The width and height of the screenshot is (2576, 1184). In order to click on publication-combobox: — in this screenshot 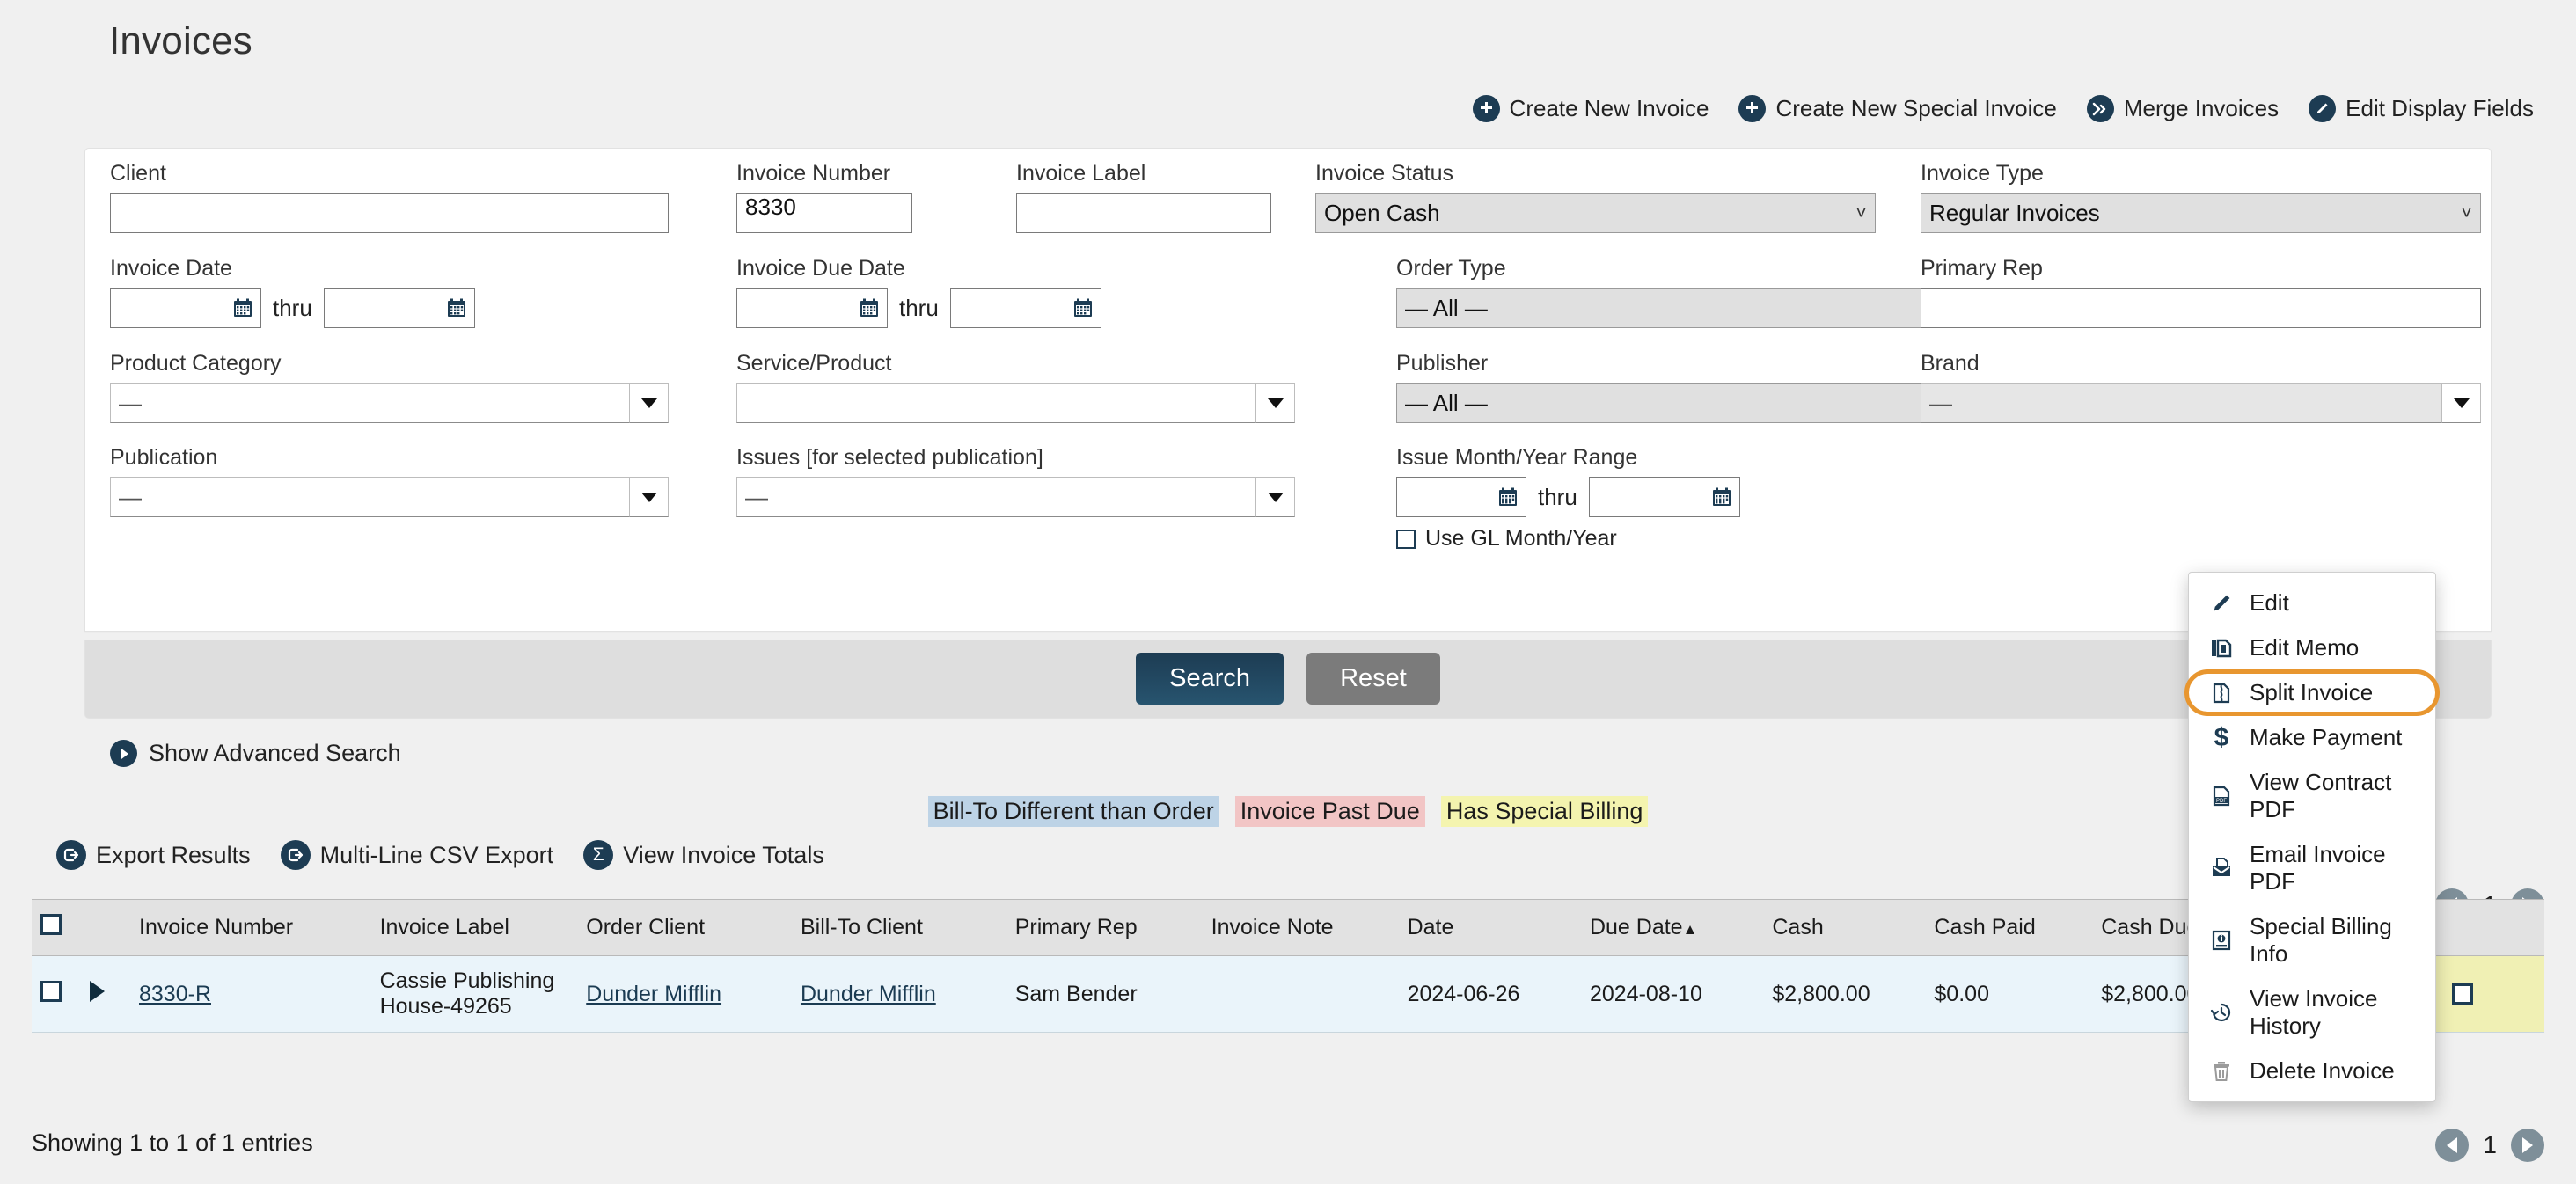, I will do `click(389, 497)`.